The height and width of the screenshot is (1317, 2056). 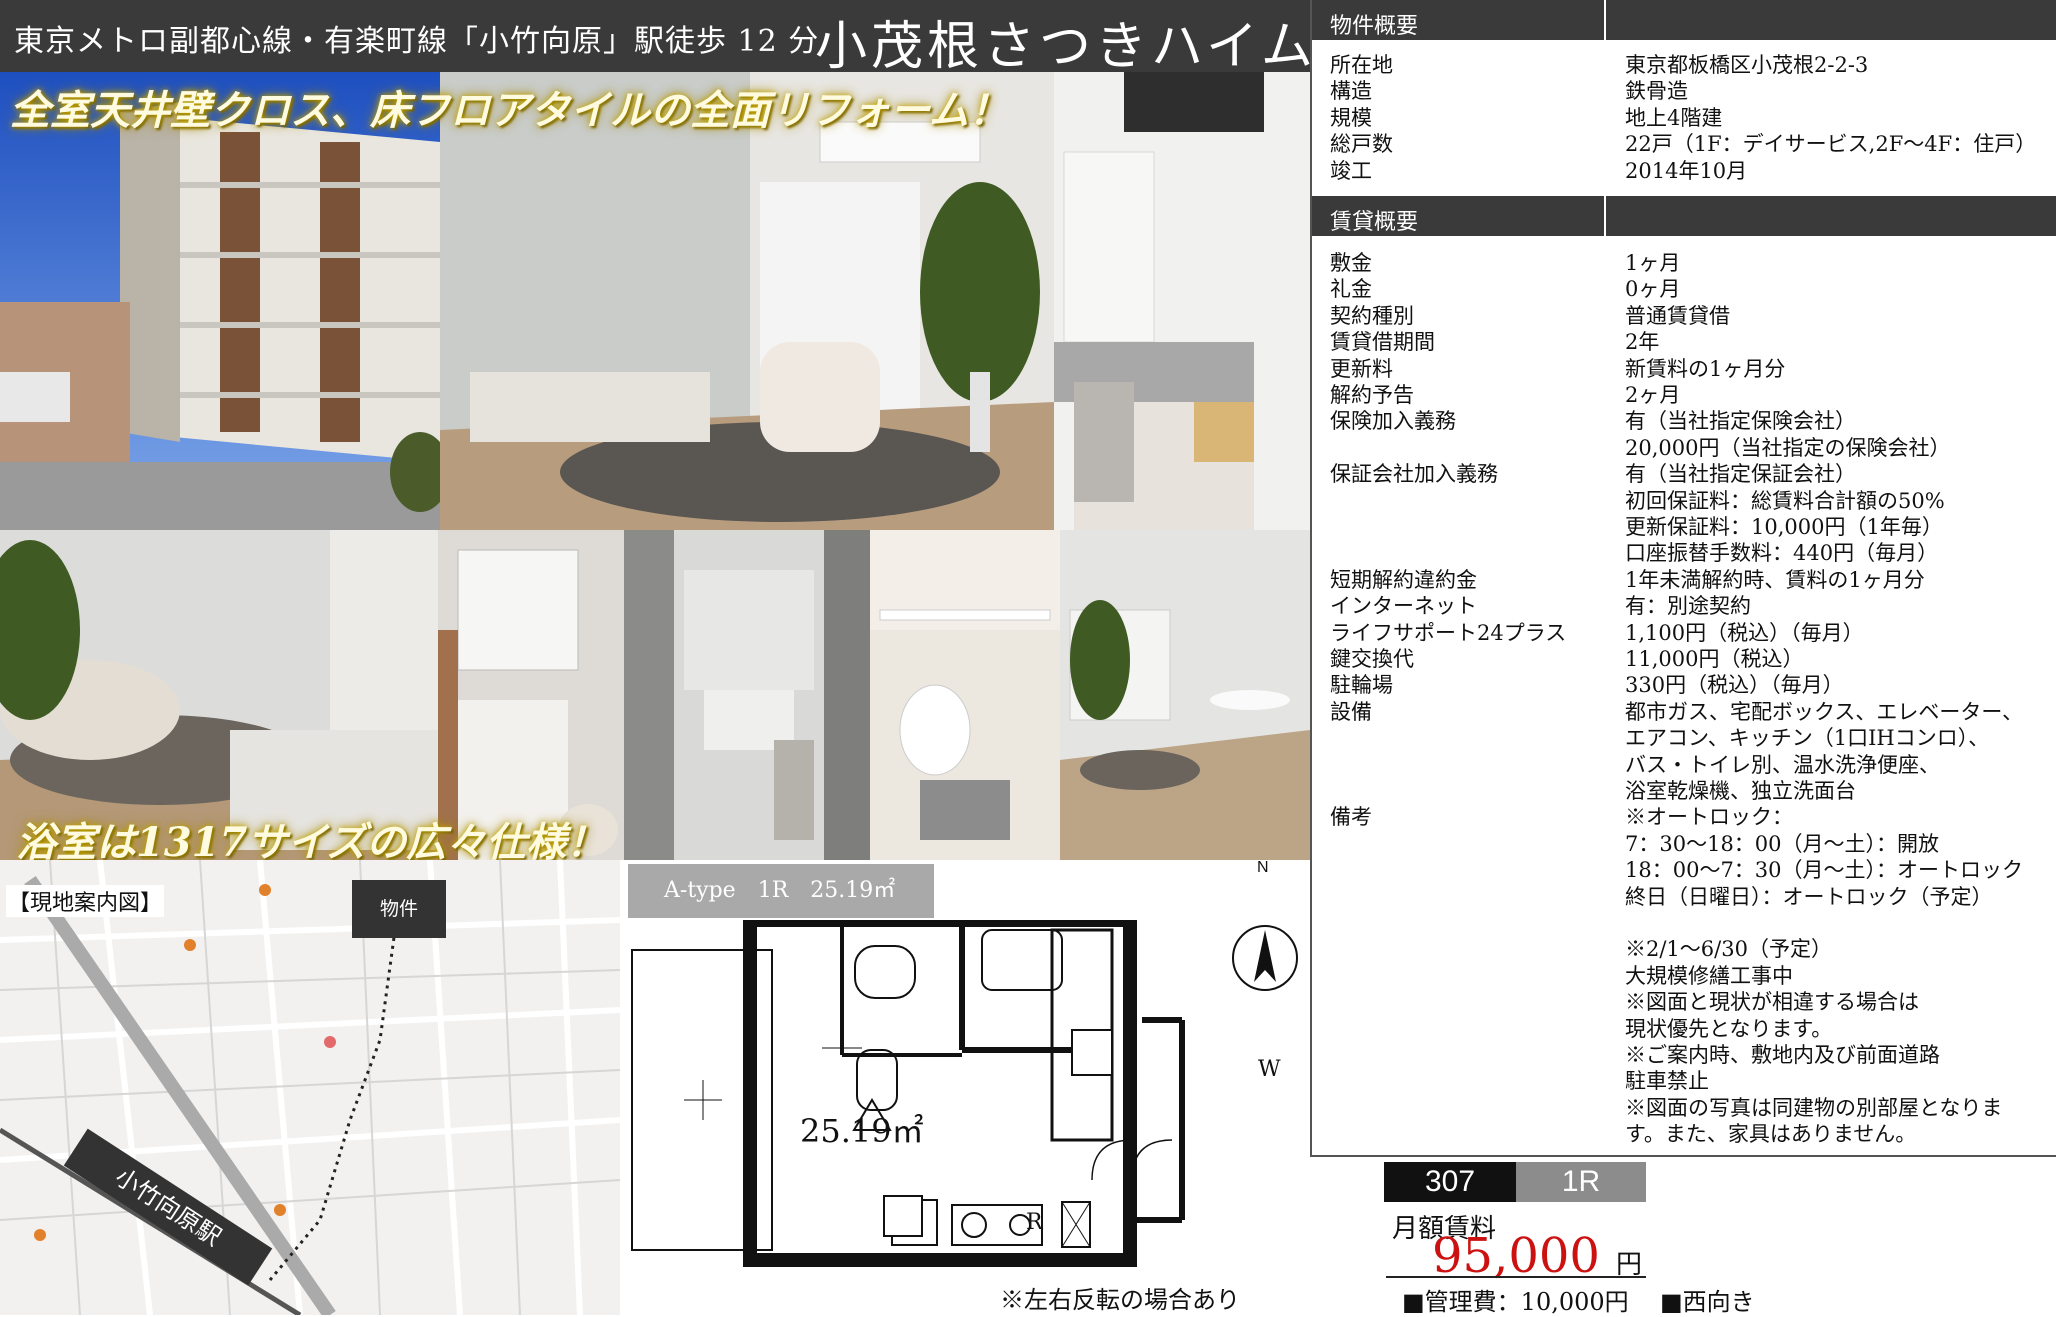 What do you see at coordinates (1782, 1055) in the screenshot?
I see `rental-value: ※ご案内時、敷地内及び前面道路` at bounding box center [1782, 1055].